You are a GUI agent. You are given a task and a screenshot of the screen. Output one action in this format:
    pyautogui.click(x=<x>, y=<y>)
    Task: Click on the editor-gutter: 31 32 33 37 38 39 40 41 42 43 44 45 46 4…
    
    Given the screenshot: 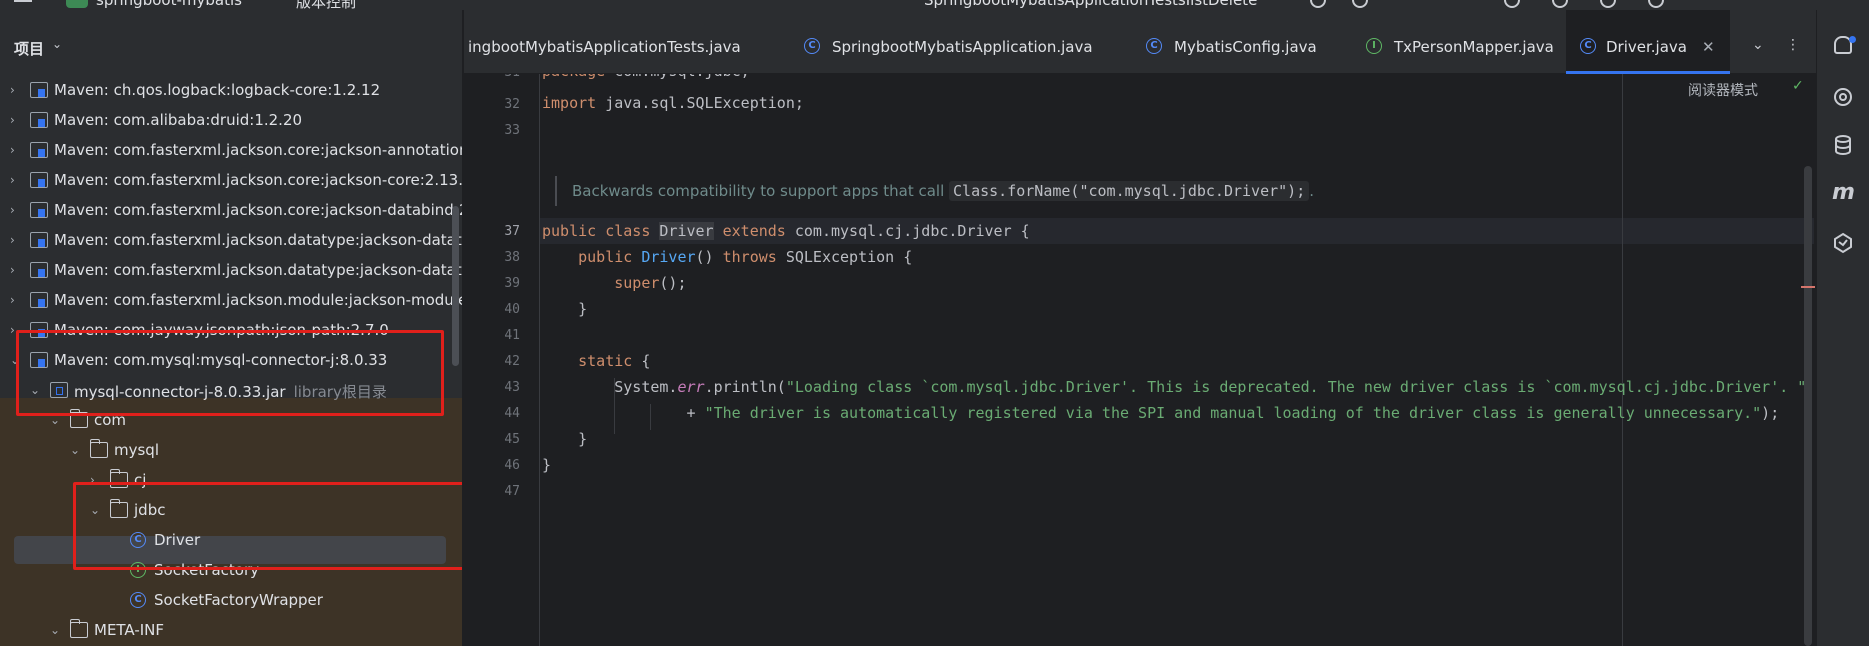 What is the action you would take?
    pyautogui.click(x=502, y=360)
    